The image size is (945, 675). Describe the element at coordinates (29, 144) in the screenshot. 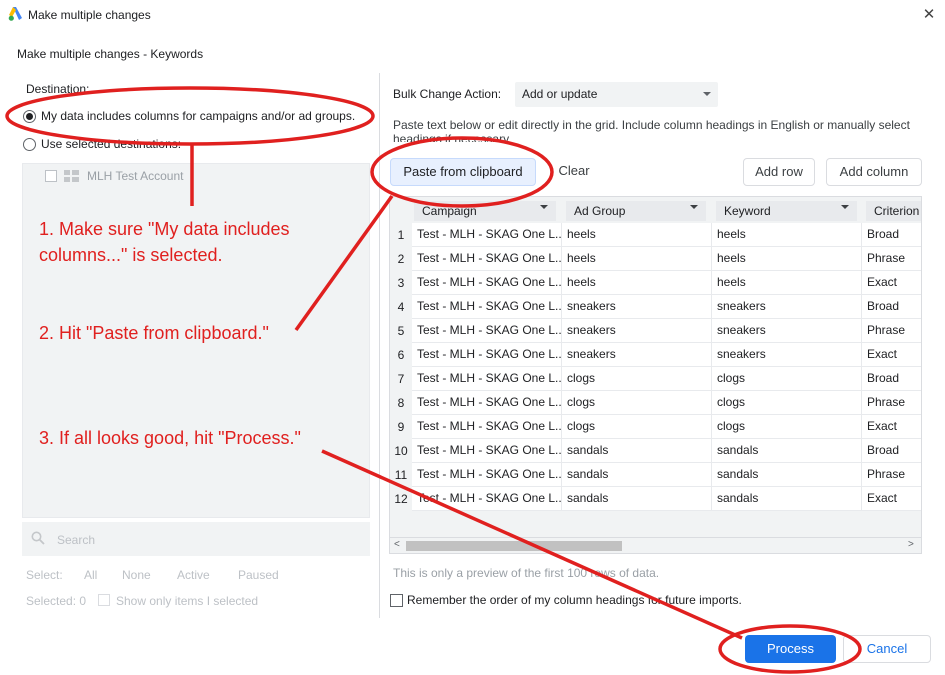

I see `radio-use-selected` at that location.